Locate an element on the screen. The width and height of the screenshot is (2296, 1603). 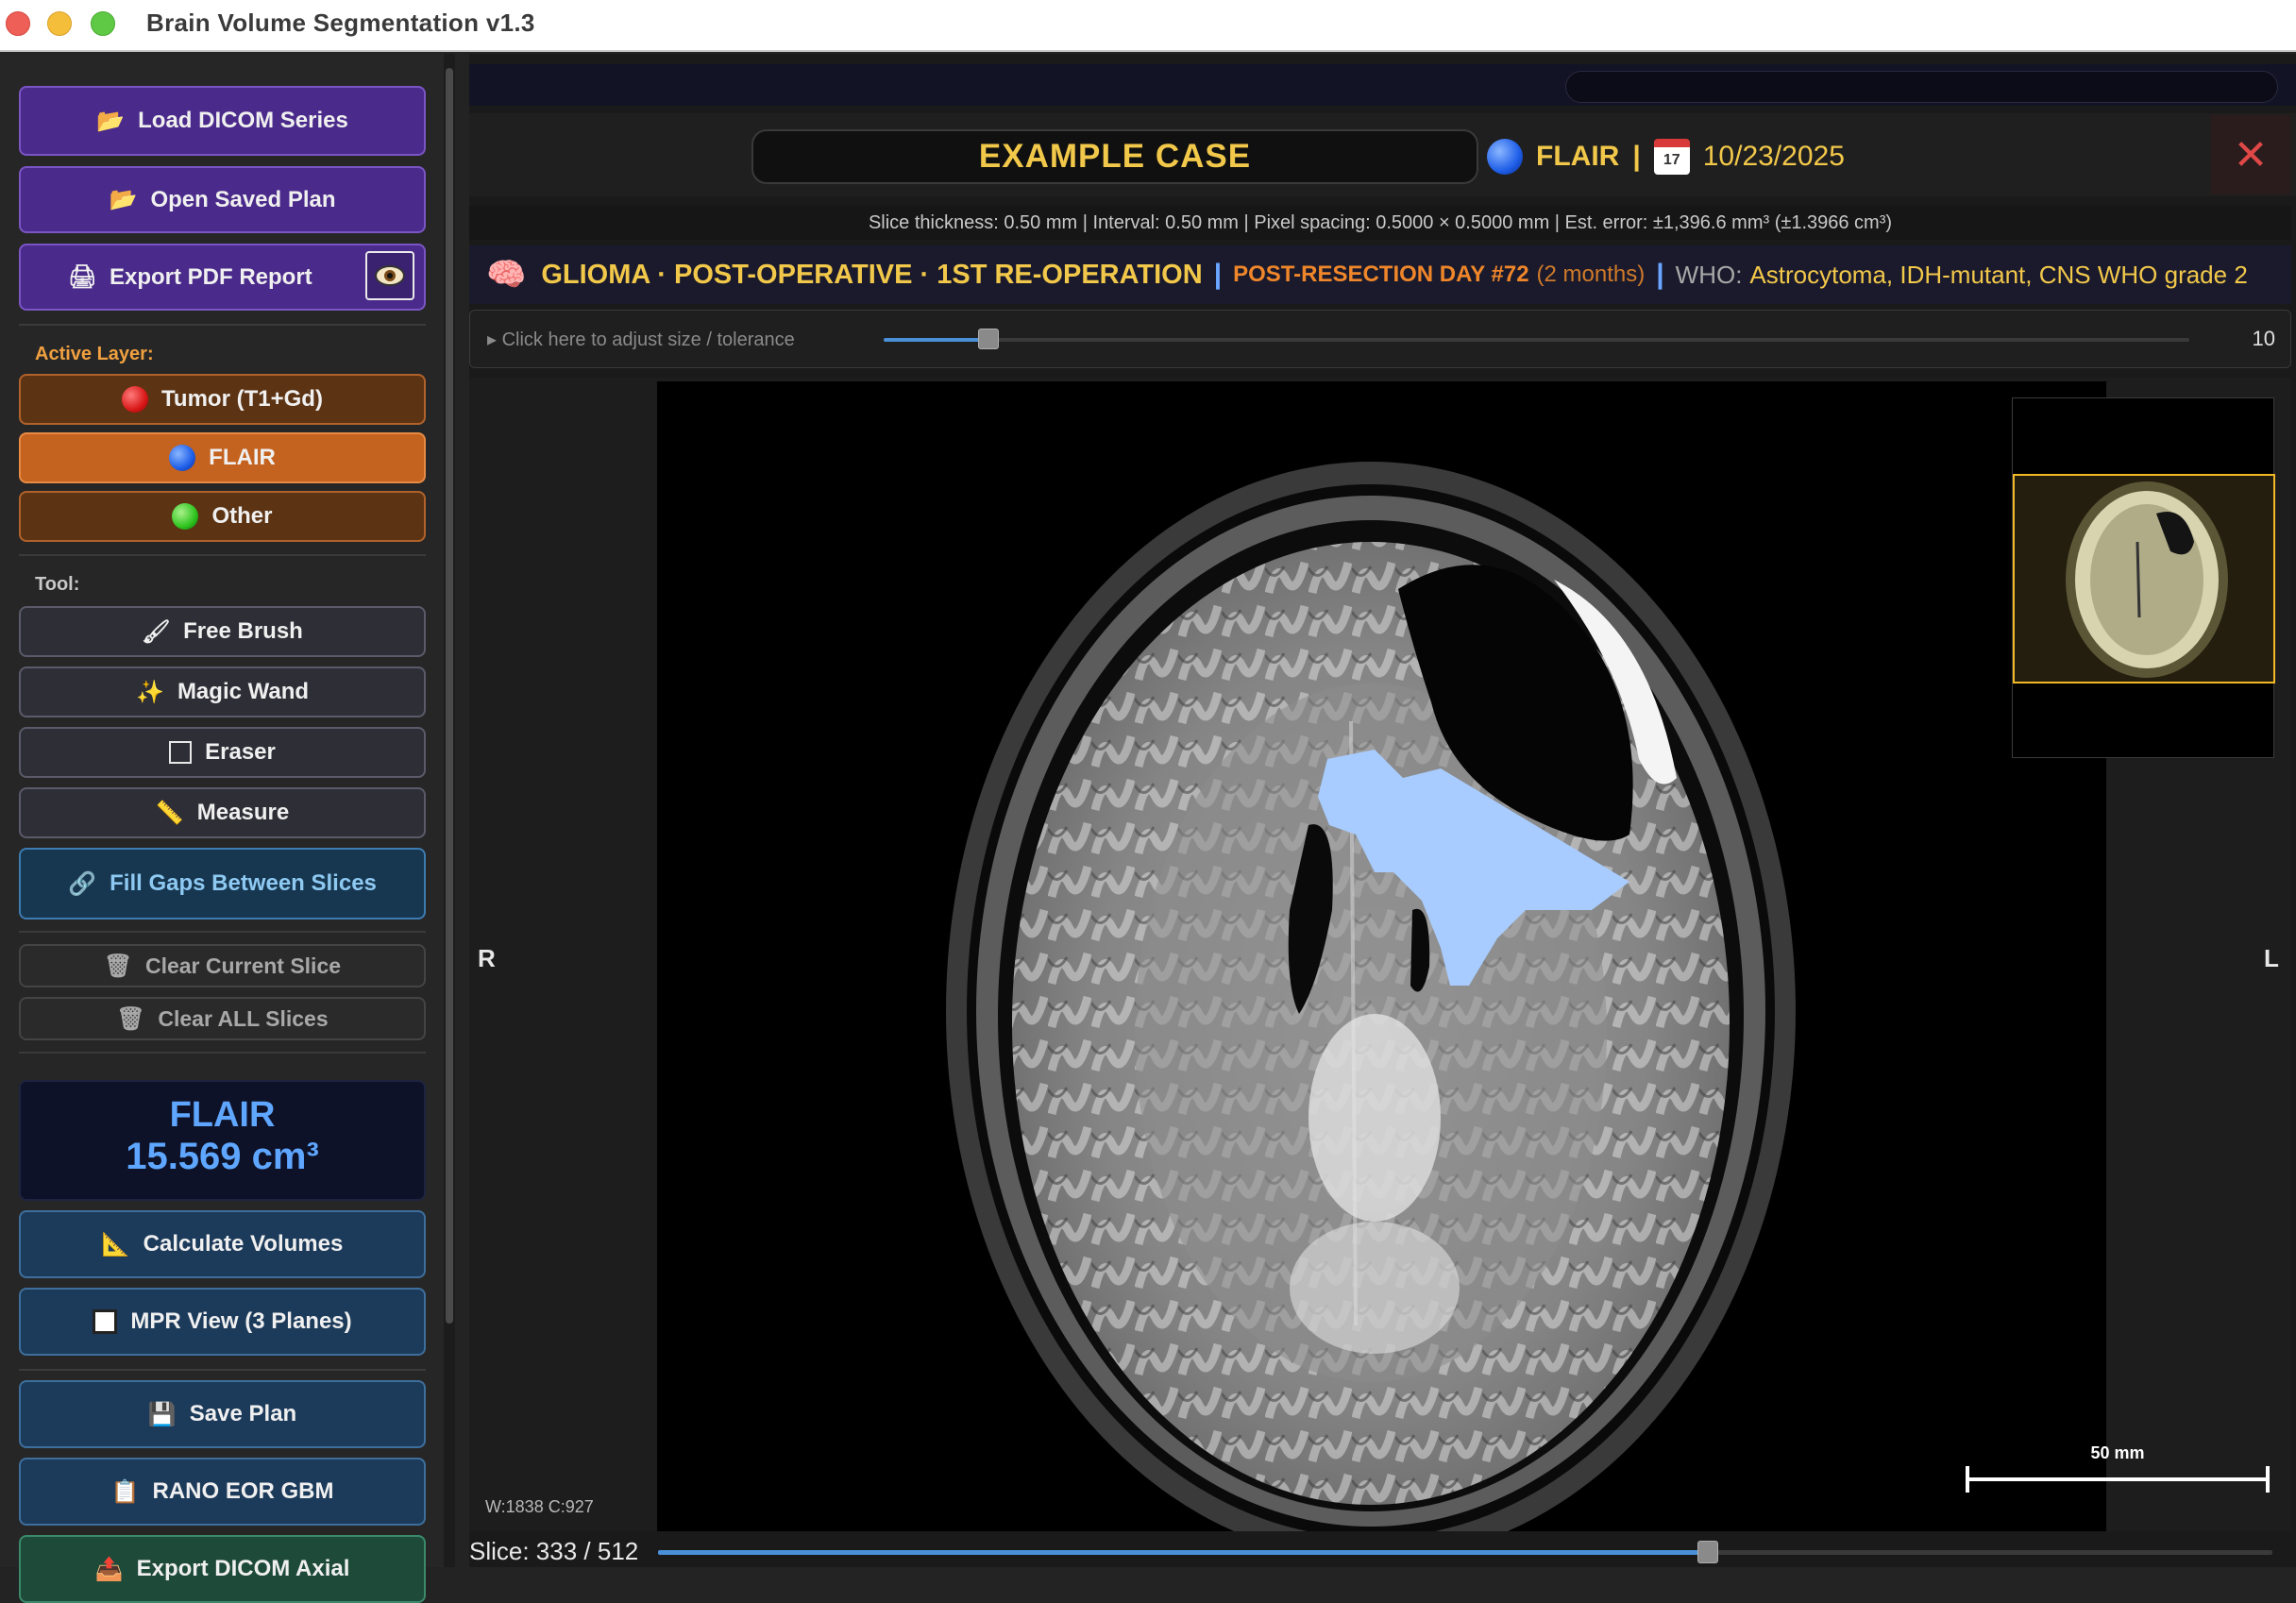
free-brush-label: Free Brush is located at coordinates (243, 631).